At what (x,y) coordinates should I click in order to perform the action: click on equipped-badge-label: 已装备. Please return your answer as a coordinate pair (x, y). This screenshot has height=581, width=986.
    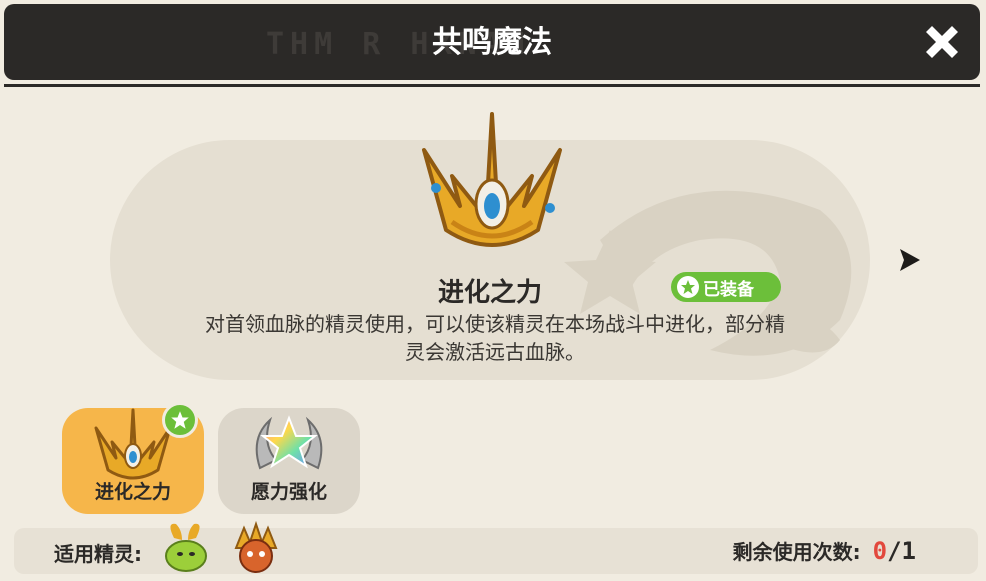
    Looking at the image, I should click on (728, 289).